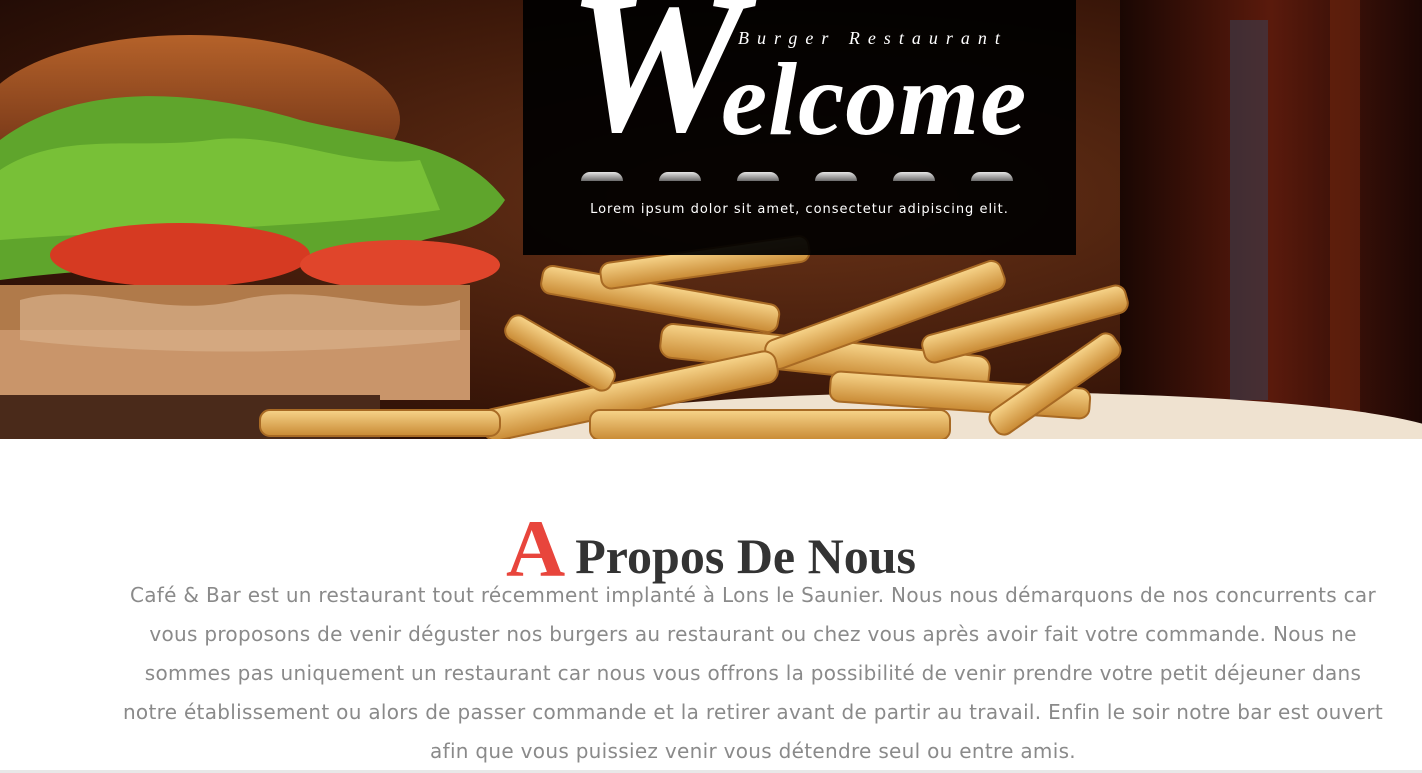 The image size is (1422, 773). What do you see at coordinates (797, 176) in the screenshot?
I see `decorative-divider` at bounding box center [797, 176].